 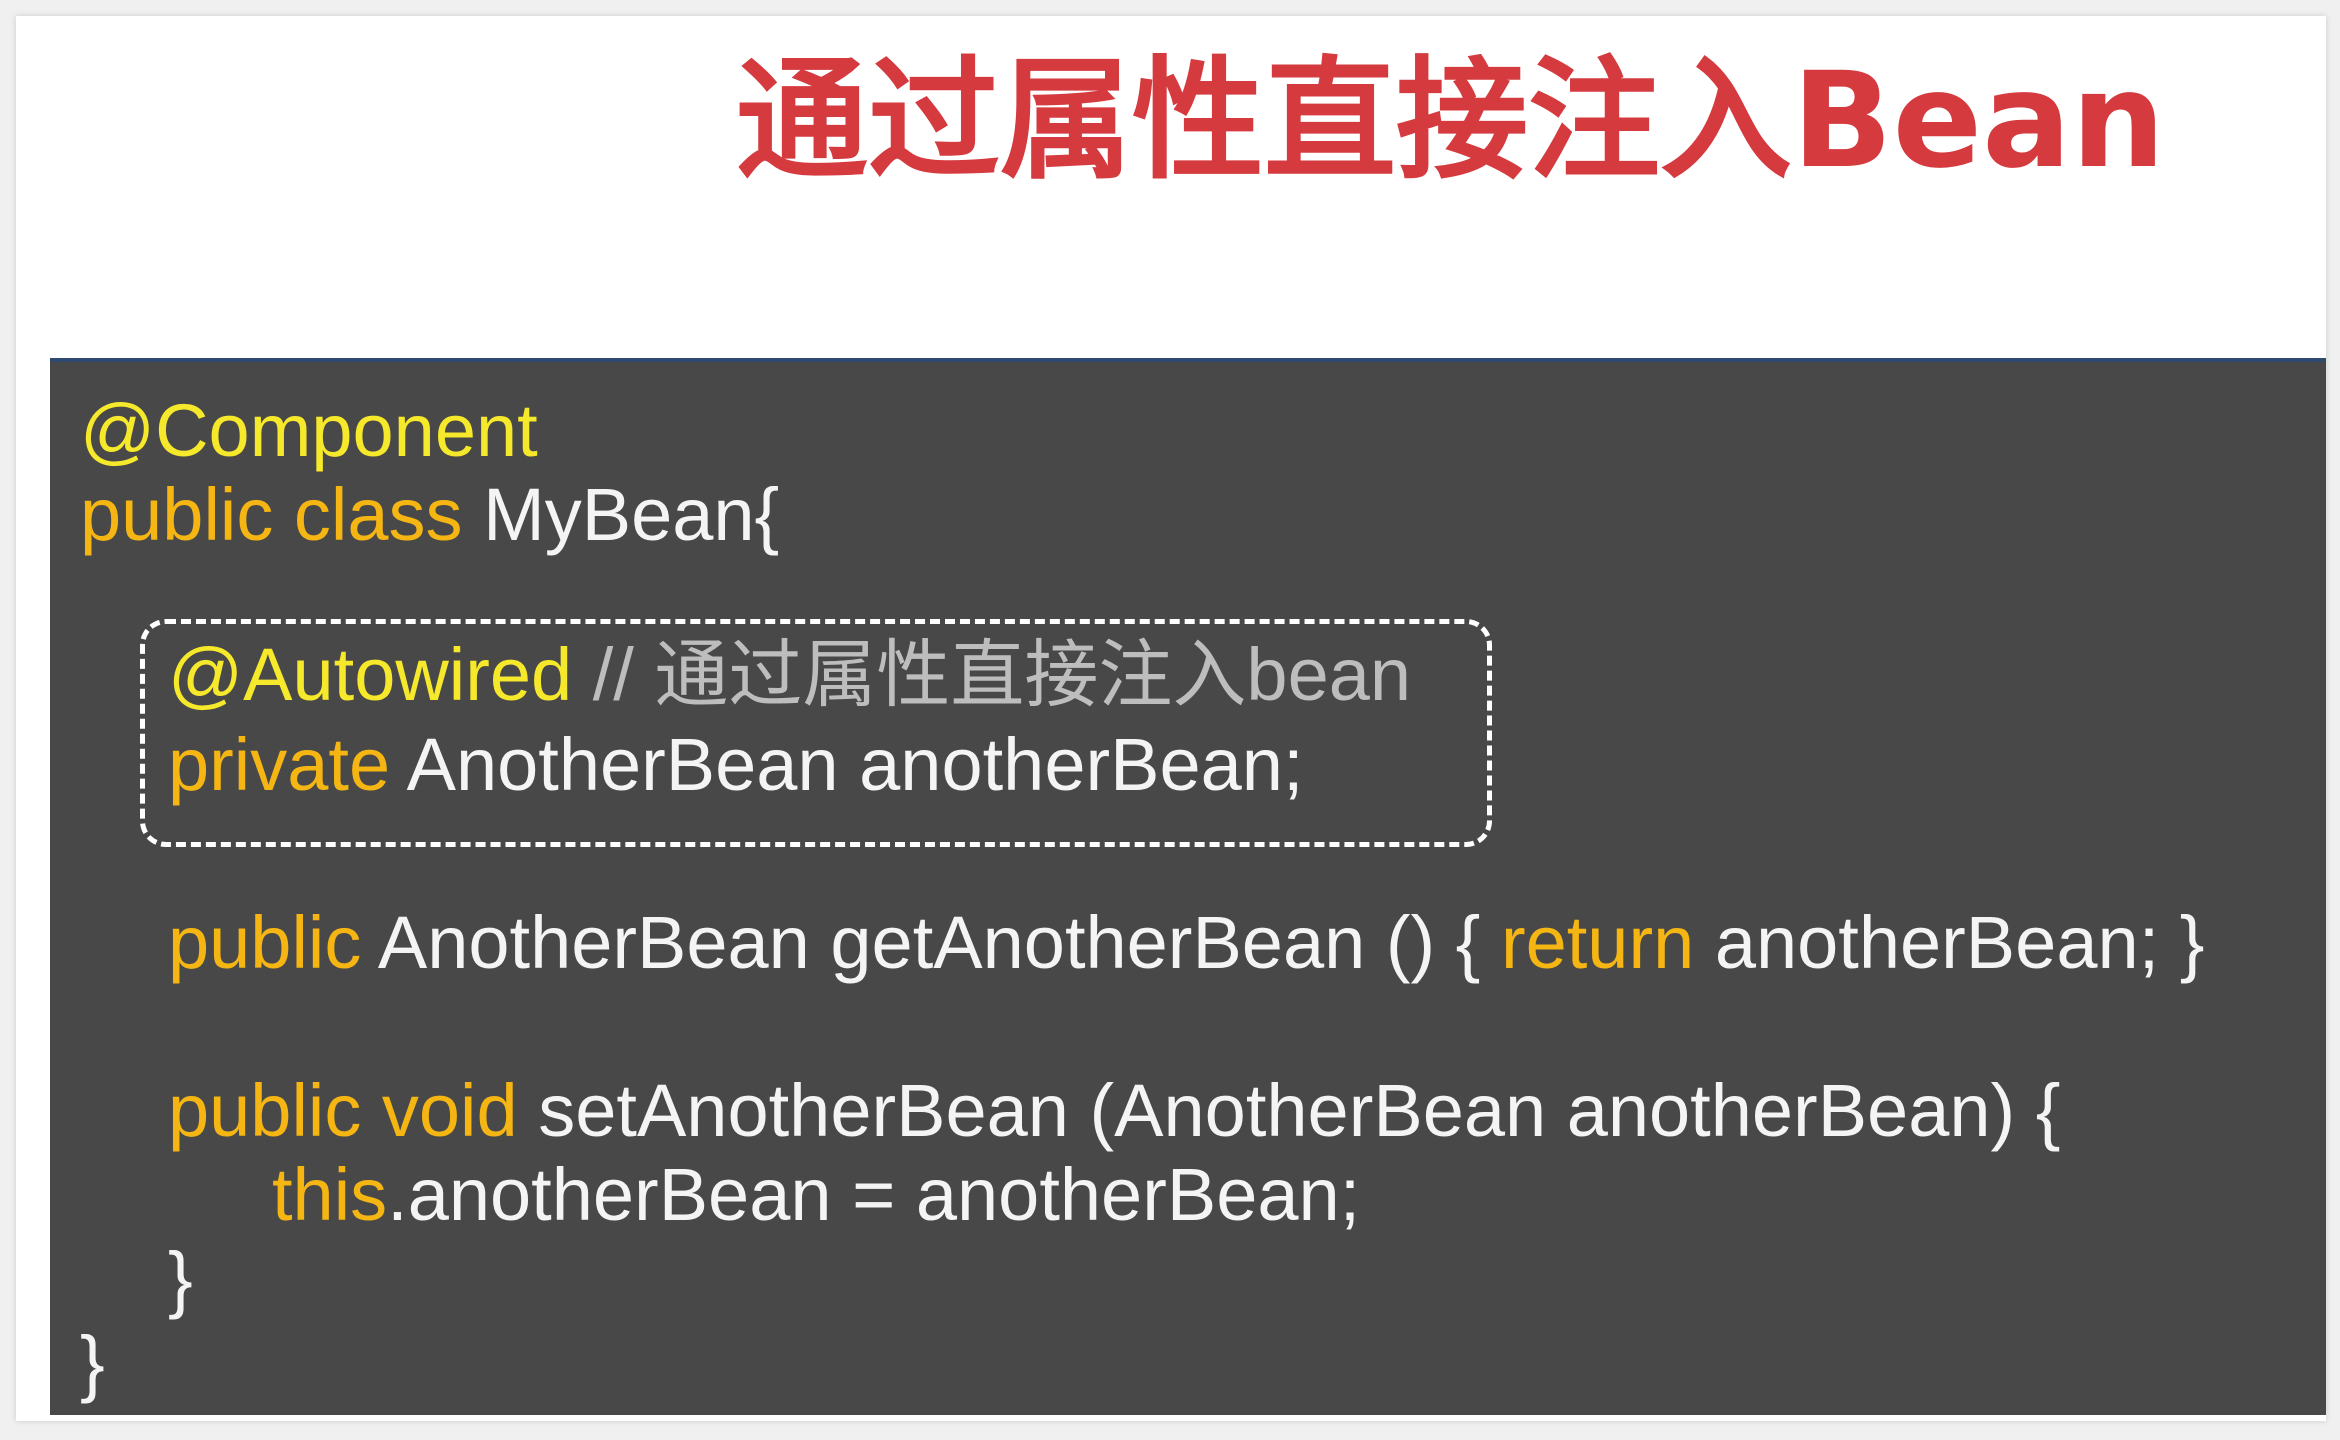 What do you see at coordinates (847, 764) in the screenshot?
I see `field-declaration: AnotherBean anotherBean;` at bounding box center [847, 764].